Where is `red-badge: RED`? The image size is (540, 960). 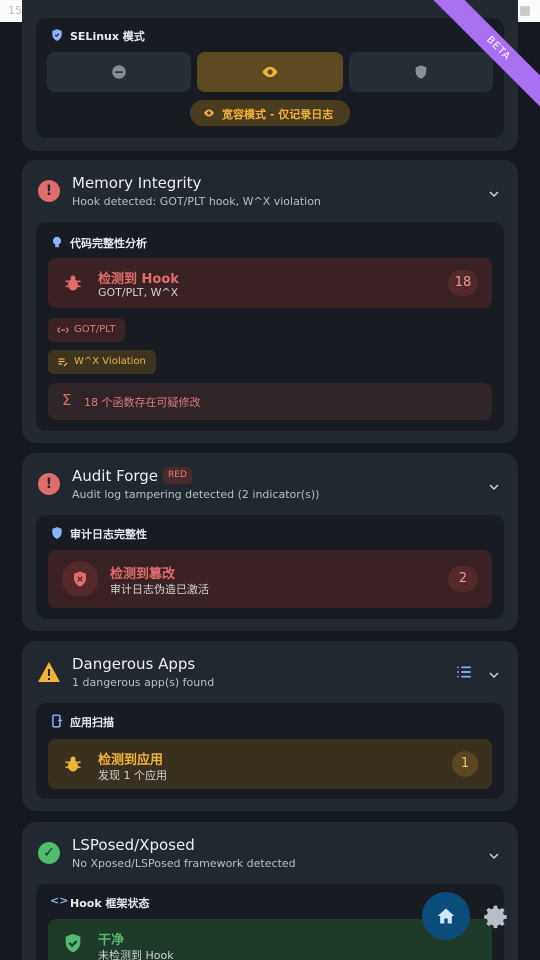 red-badge: RED is located at coordinates (177, 475).